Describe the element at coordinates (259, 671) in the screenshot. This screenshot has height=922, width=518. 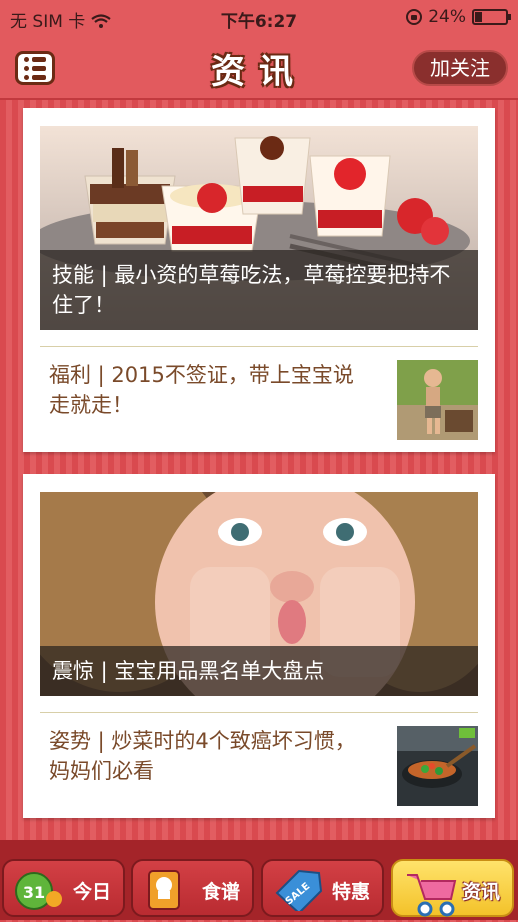
I see `article-headline: 震惊 | 宝宝用品黑名单大盘点` at that location.